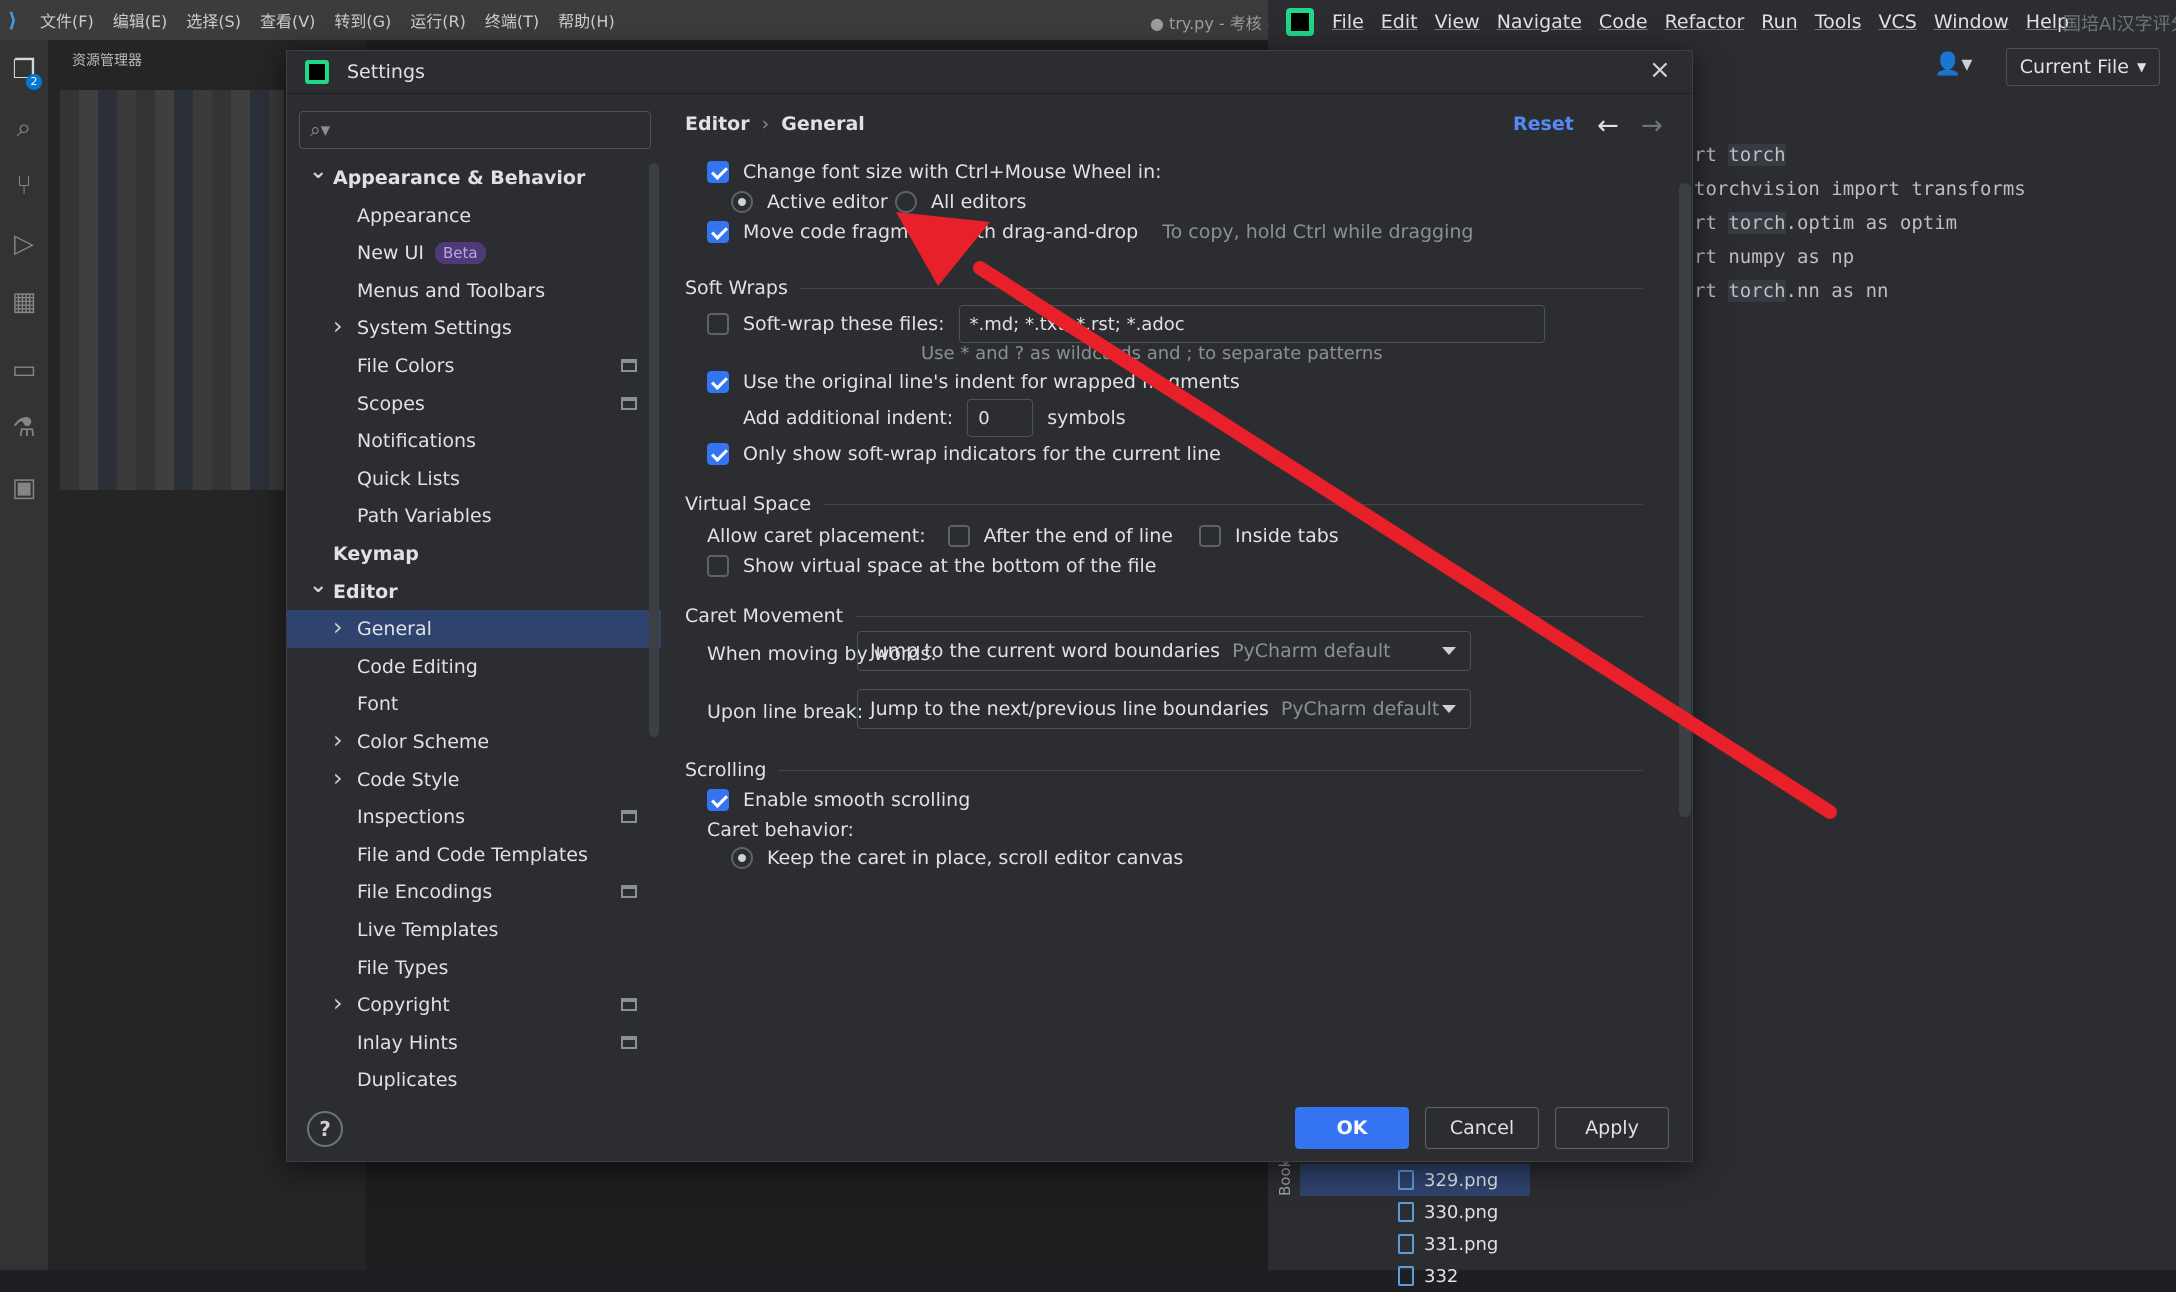 The image size is (2176, 1292). Describe the element at coordinates (1543, 124) in the screenshot. I see `reset-link: Reset` at that location.